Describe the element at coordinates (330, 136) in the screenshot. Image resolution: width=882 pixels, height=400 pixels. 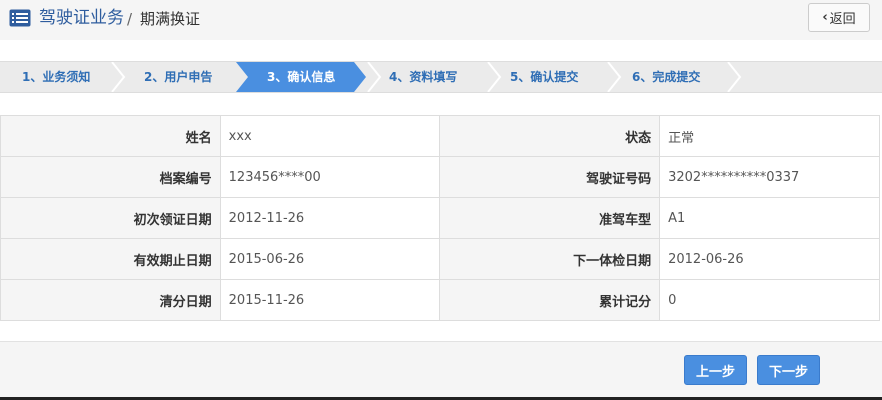
I see `name-value: xxx` at that location.